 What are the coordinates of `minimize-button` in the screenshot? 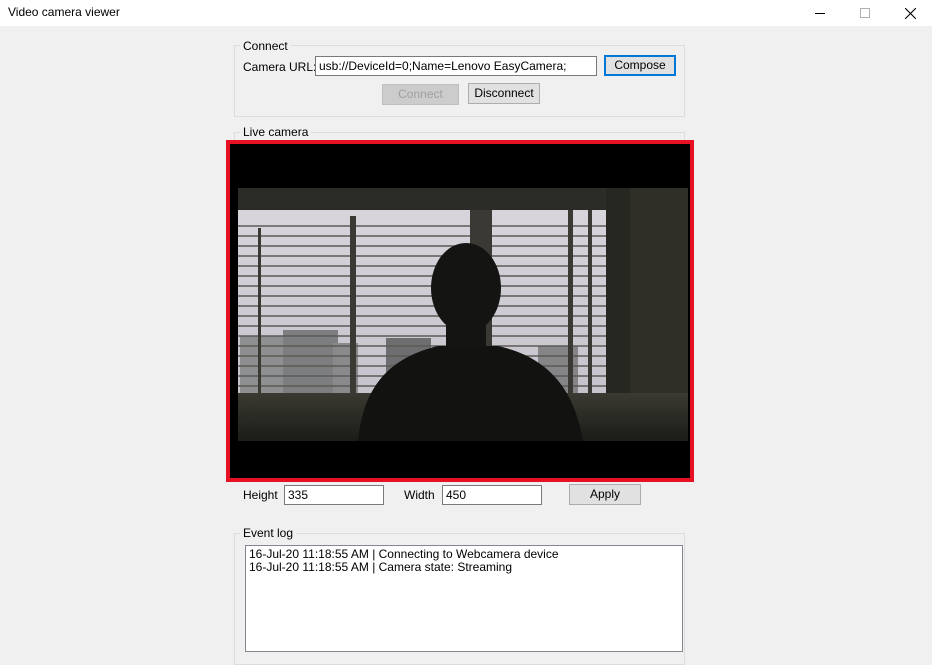 It's located at (820, 13).